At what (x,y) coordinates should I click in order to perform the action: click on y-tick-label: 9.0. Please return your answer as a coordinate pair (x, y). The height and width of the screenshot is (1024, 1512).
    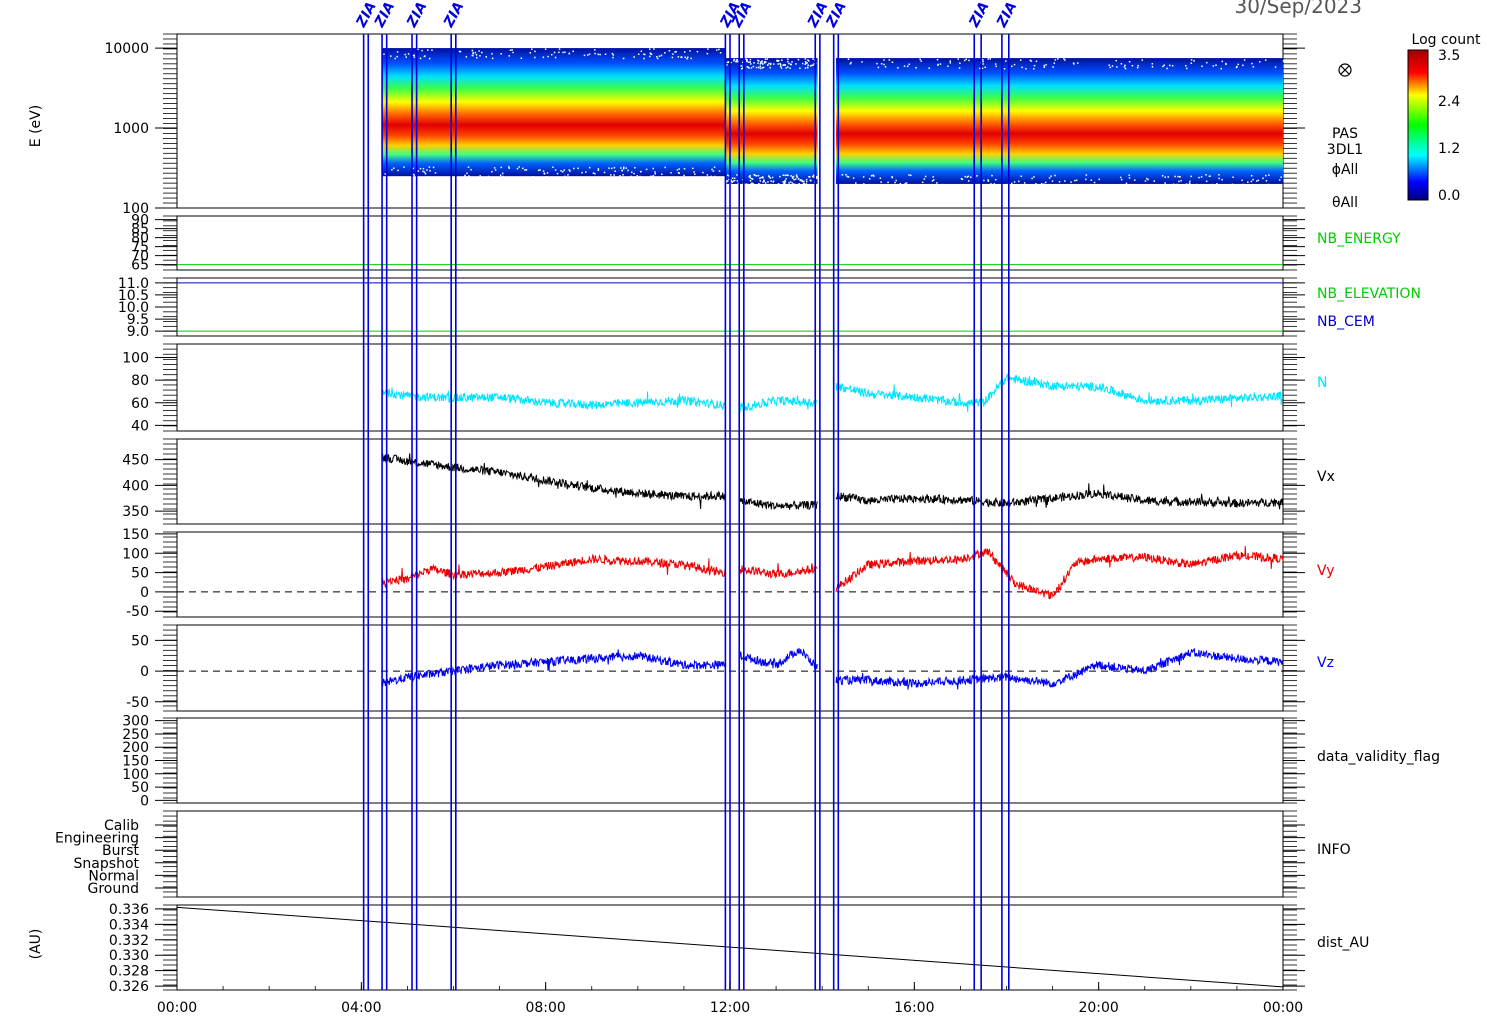
    Looking at the image, I should click on (138, 332).